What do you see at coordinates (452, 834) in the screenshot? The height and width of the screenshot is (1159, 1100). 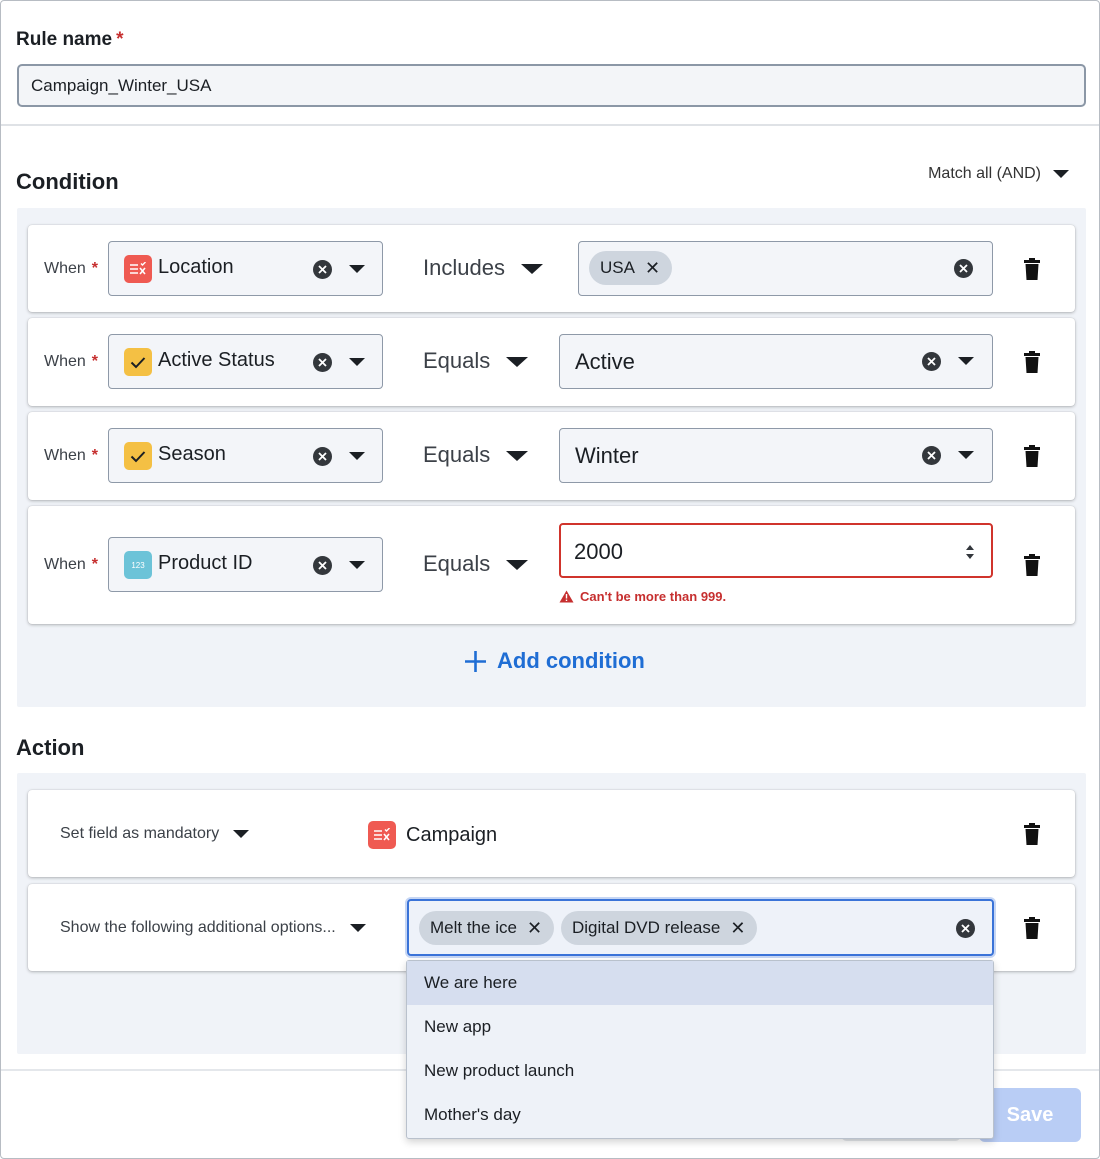 I see `action-field-label: Campaign` at bounding box center [452, 834].